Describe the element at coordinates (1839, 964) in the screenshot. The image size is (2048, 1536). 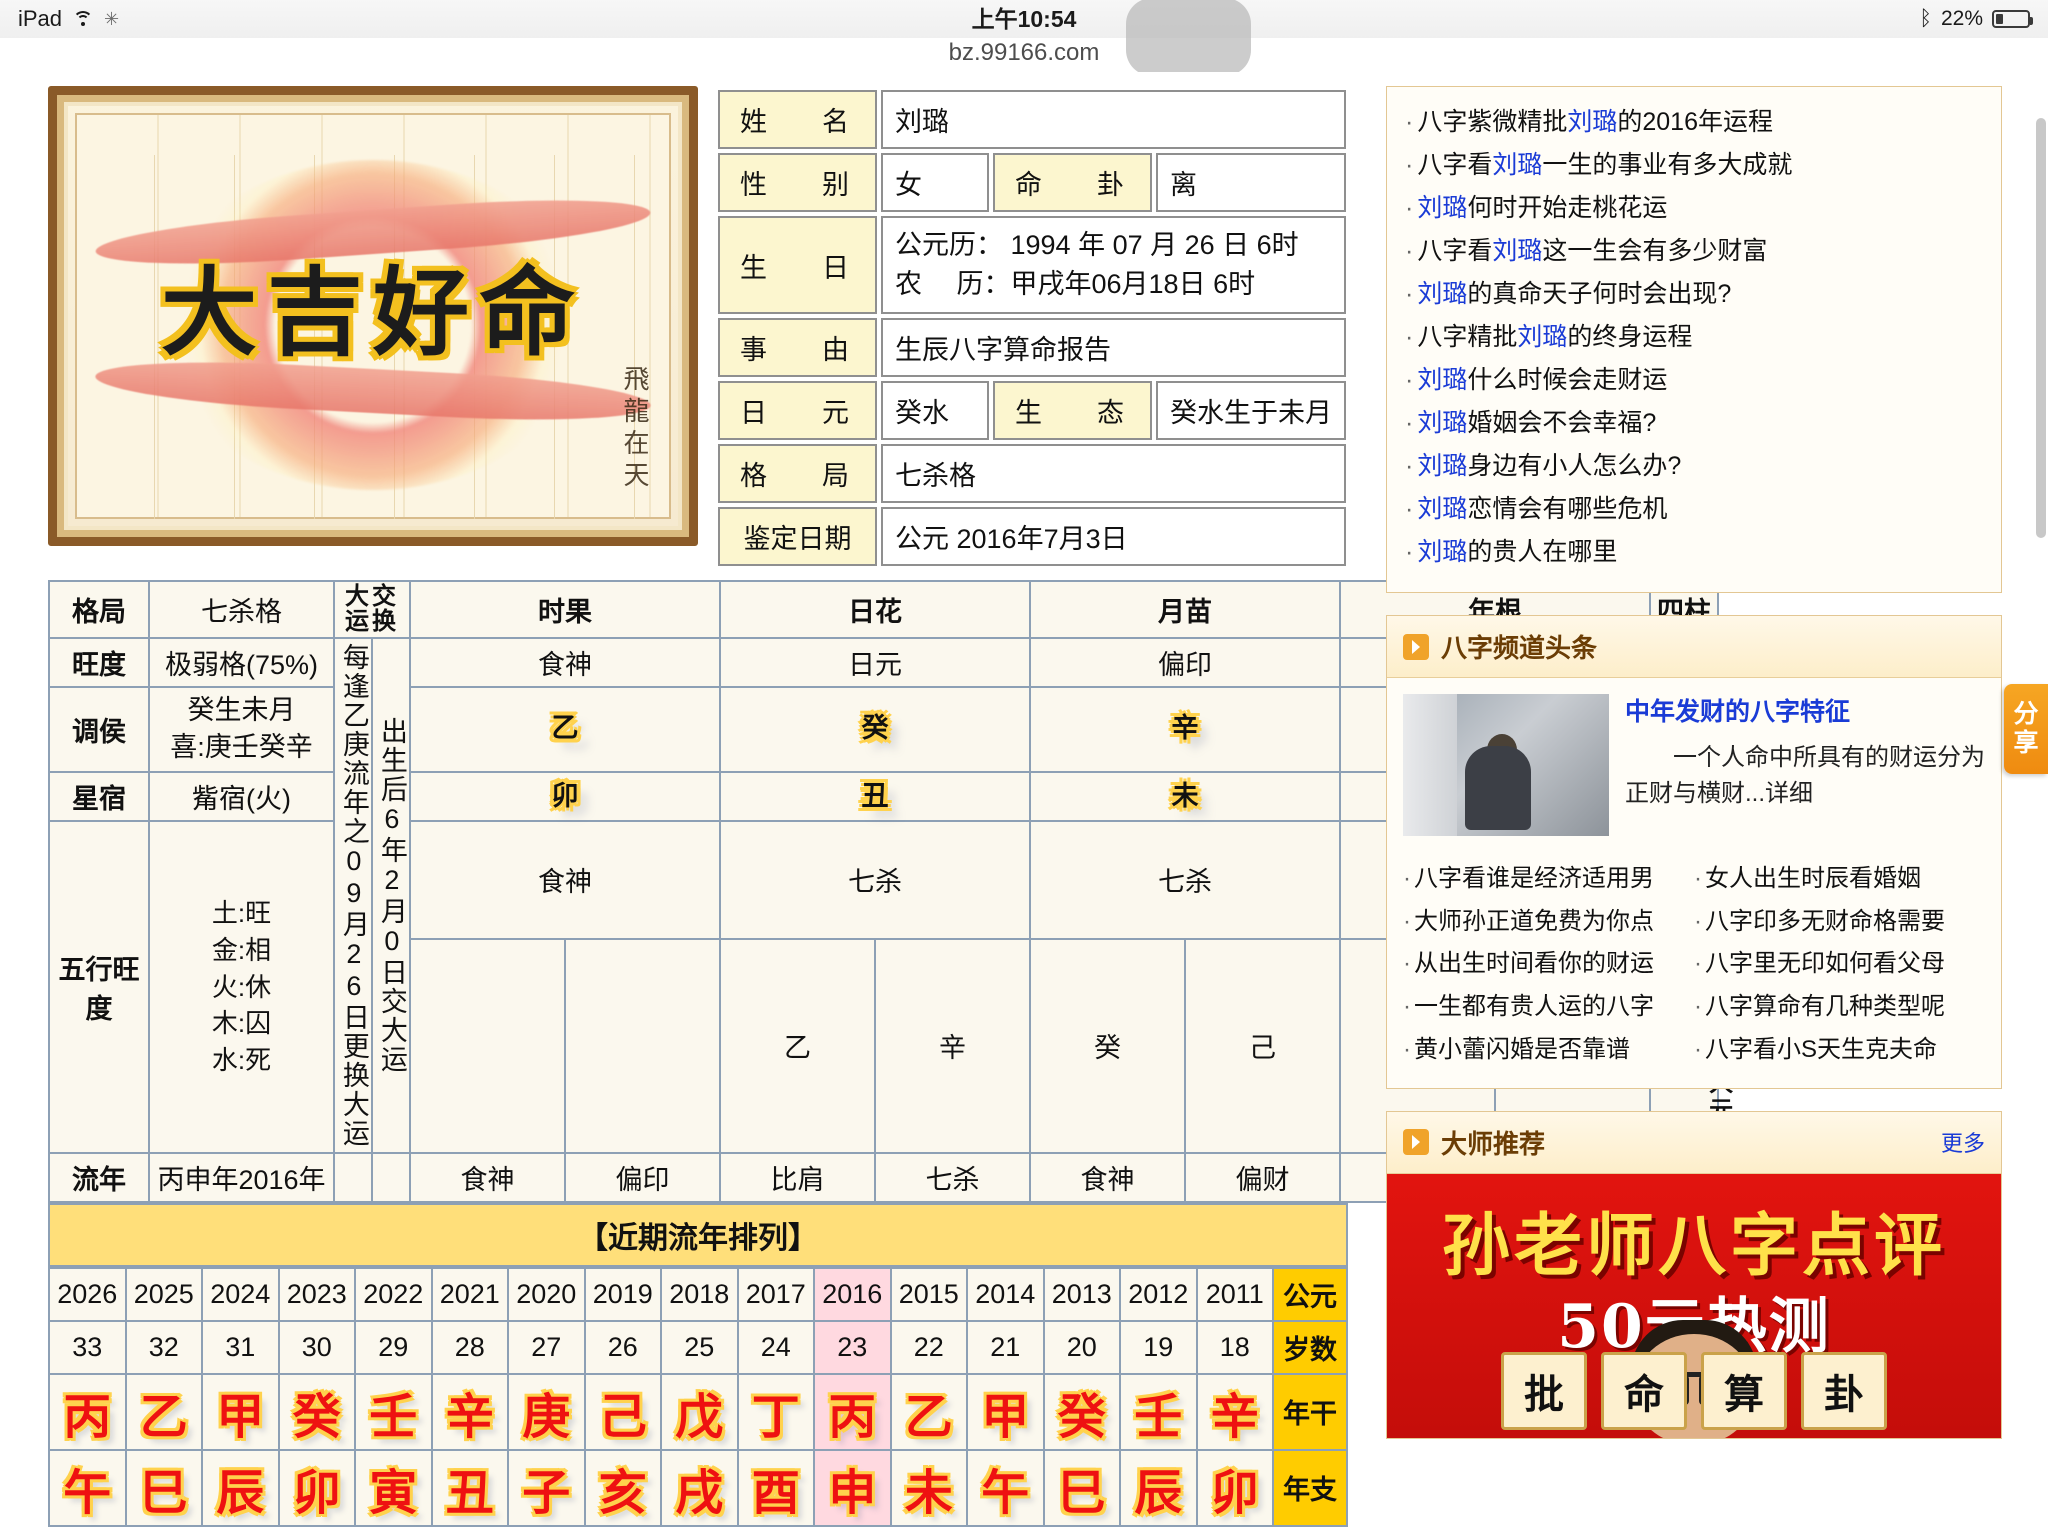
I see `list-item: 八字里无印如何看父母` at that location.